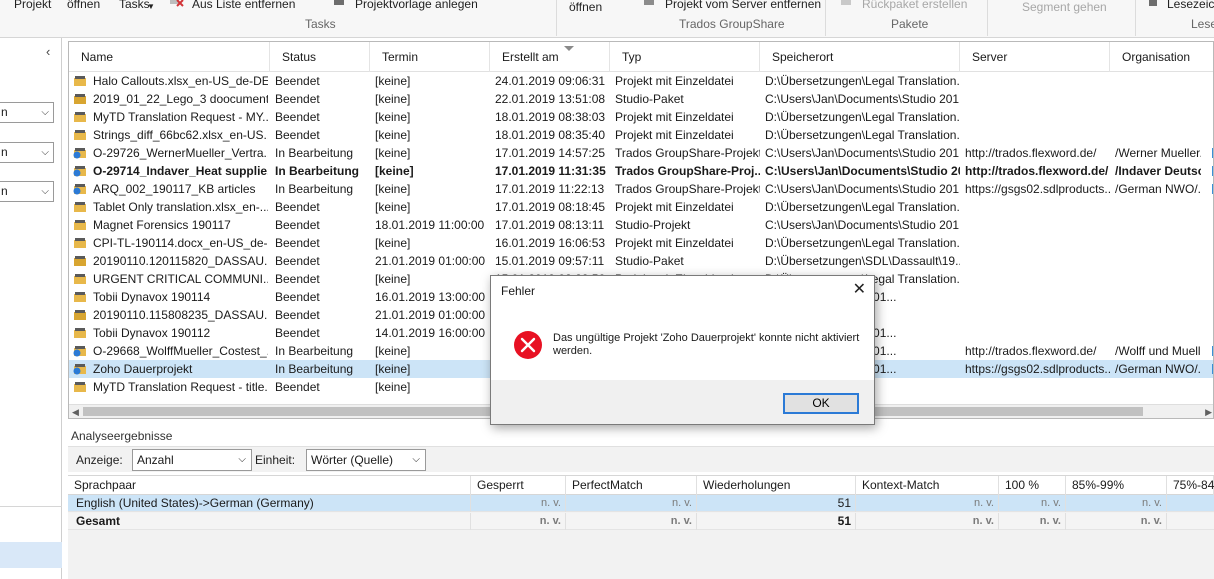 The image size is (1214, 579). I want to click on analysis-total-row: Gesamt n. v. n. v. 51 n. v. n. v. n. v., so click(641, 521).